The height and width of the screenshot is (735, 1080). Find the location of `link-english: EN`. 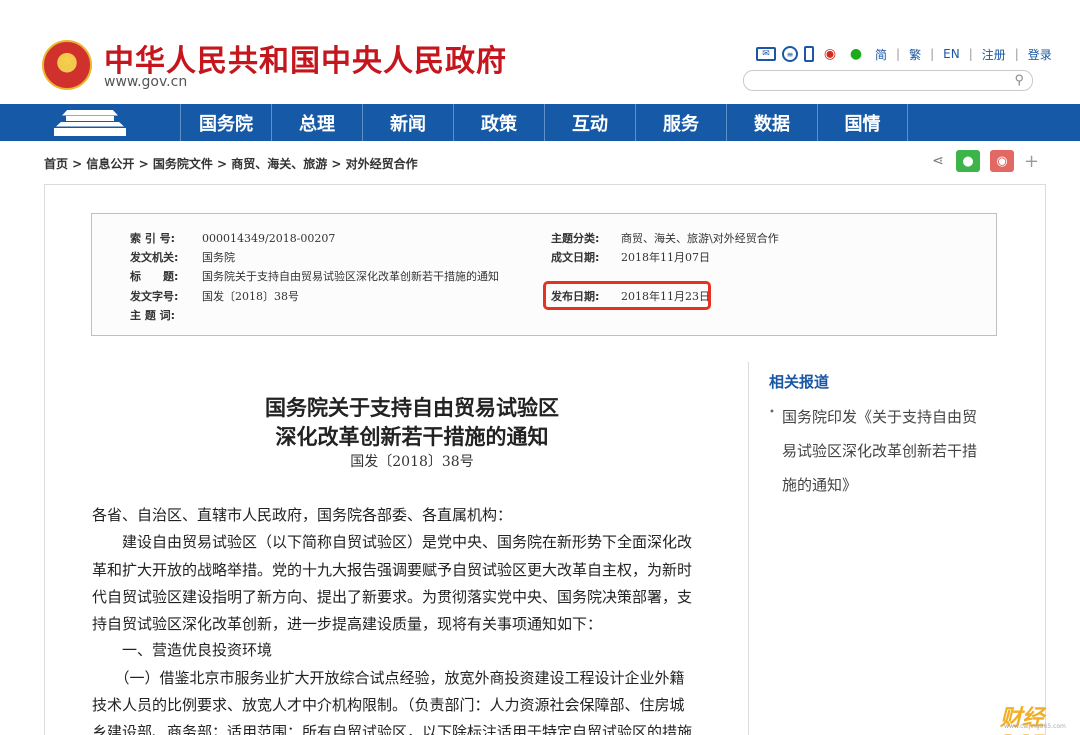

link-english: EN is located at coordinates (951, 54).